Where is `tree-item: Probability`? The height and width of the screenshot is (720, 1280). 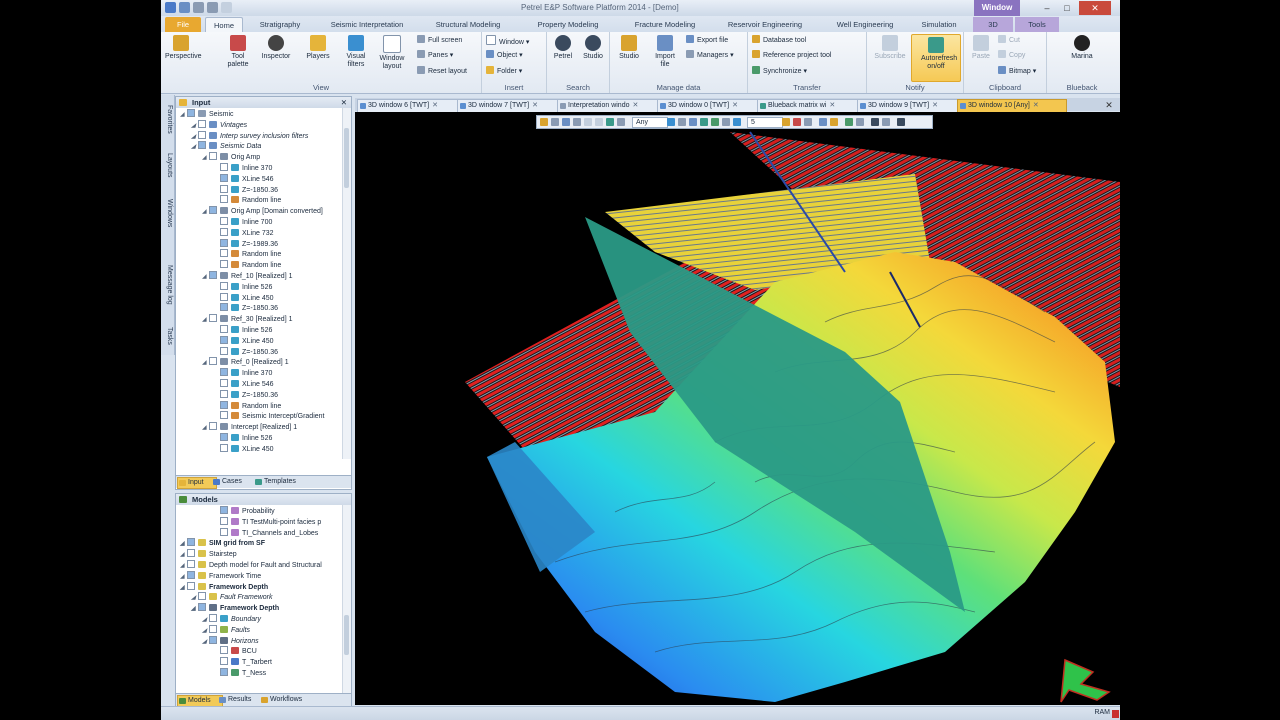
tree-item: Probability is located at coordinates (244, 511).